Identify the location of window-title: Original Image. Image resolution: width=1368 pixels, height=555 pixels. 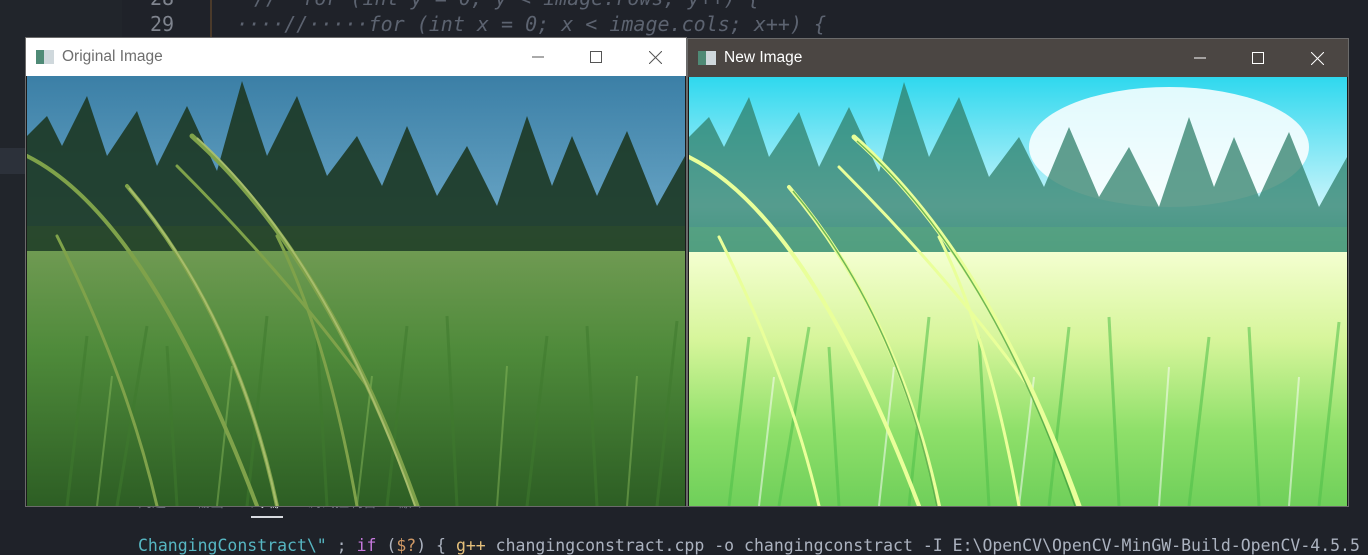
(112, 56).